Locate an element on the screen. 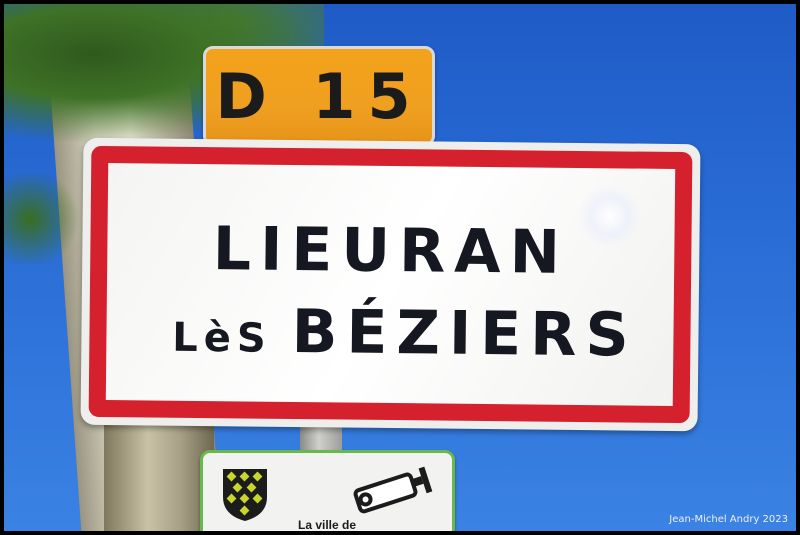 The height and width of the screenshot is (535, 800). info-sign-text: La ville de is located at coordinates (327, 524).